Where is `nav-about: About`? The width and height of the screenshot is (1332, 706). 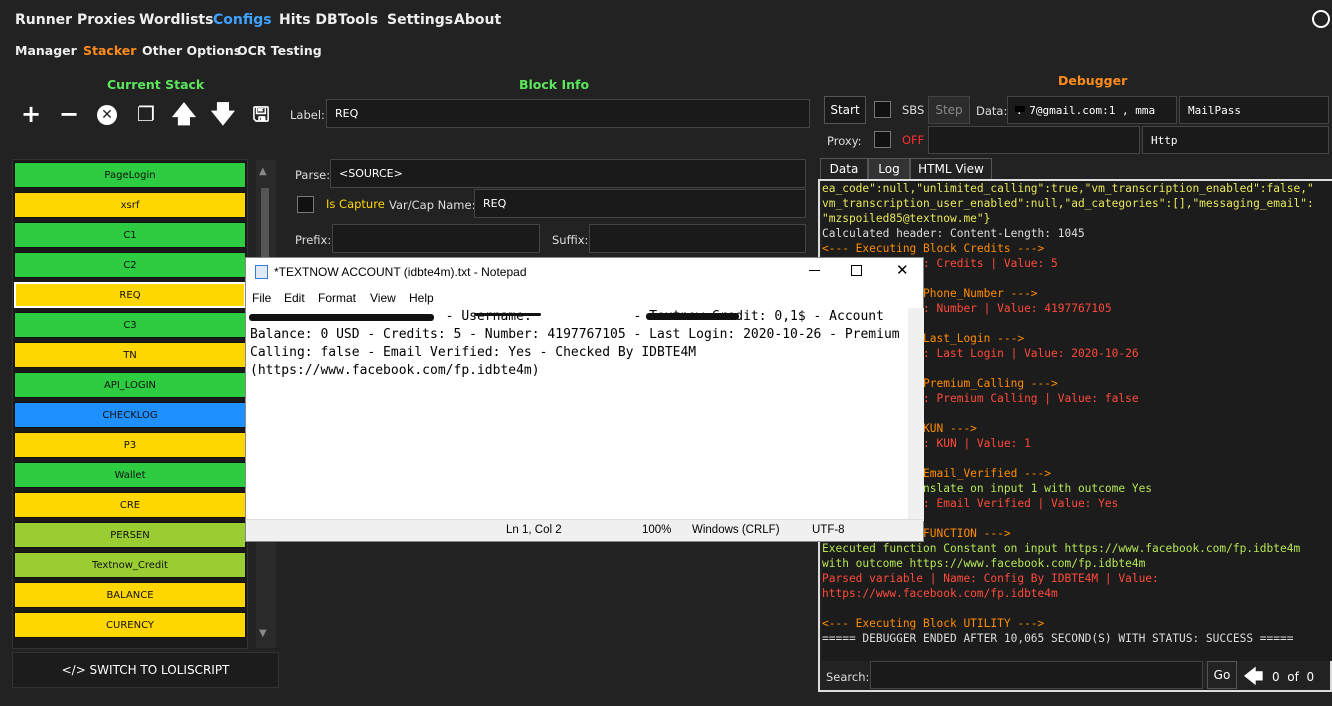
nav-about: About is located at coordinates (477, 20).